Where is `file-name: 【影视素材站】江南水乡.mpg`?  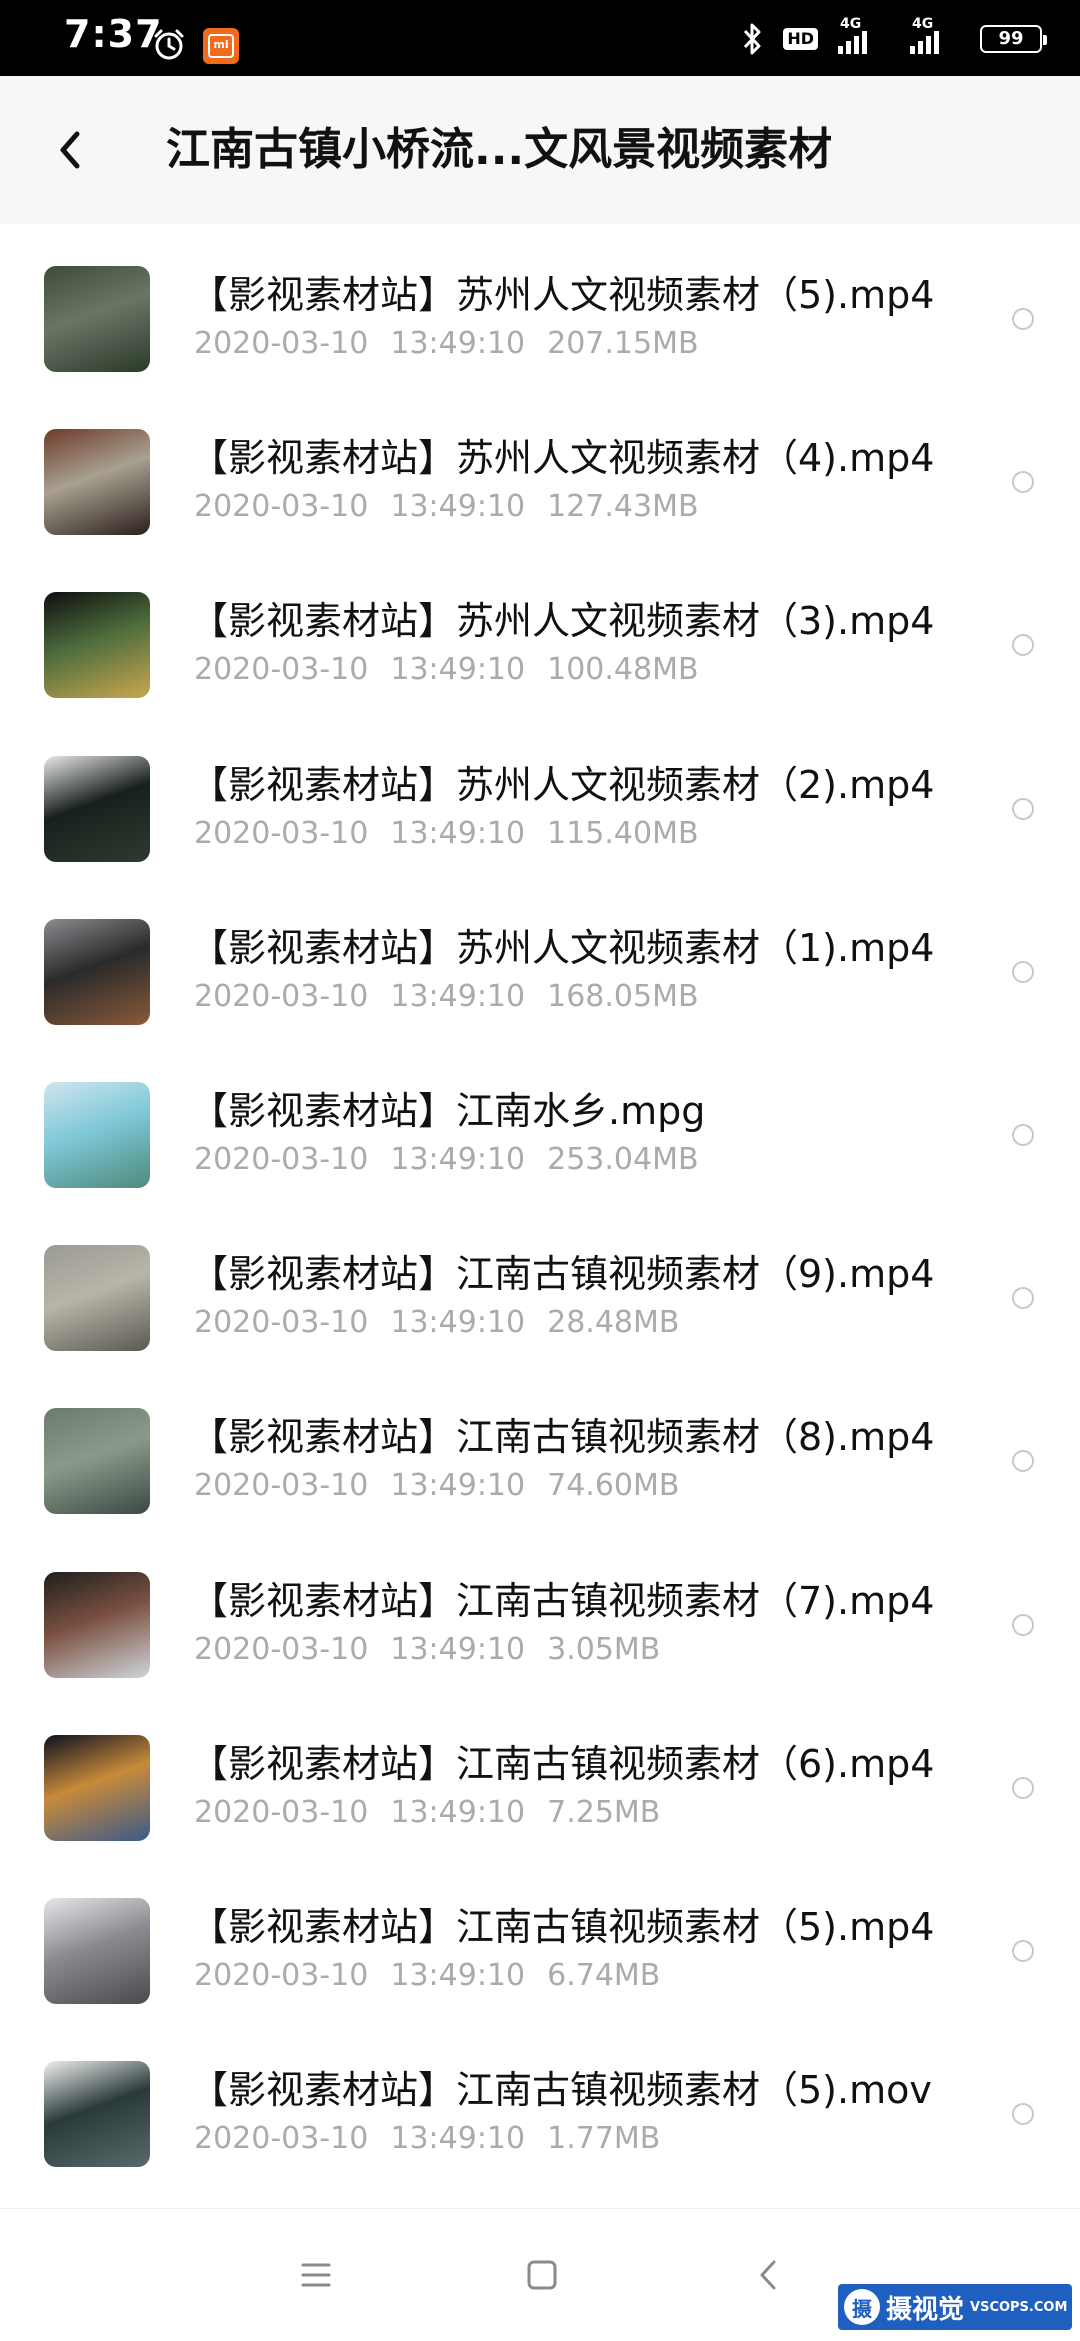 file-name: 【影视素材站】江南水乡.mpg is located at coordinates (448, 1110).